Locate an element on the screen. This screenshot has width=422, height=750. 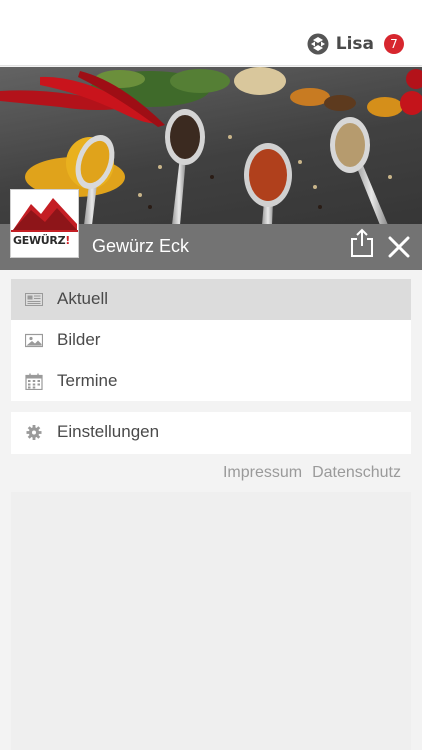
top-bar: Lisa 7 is located at coordinates (211, 33).